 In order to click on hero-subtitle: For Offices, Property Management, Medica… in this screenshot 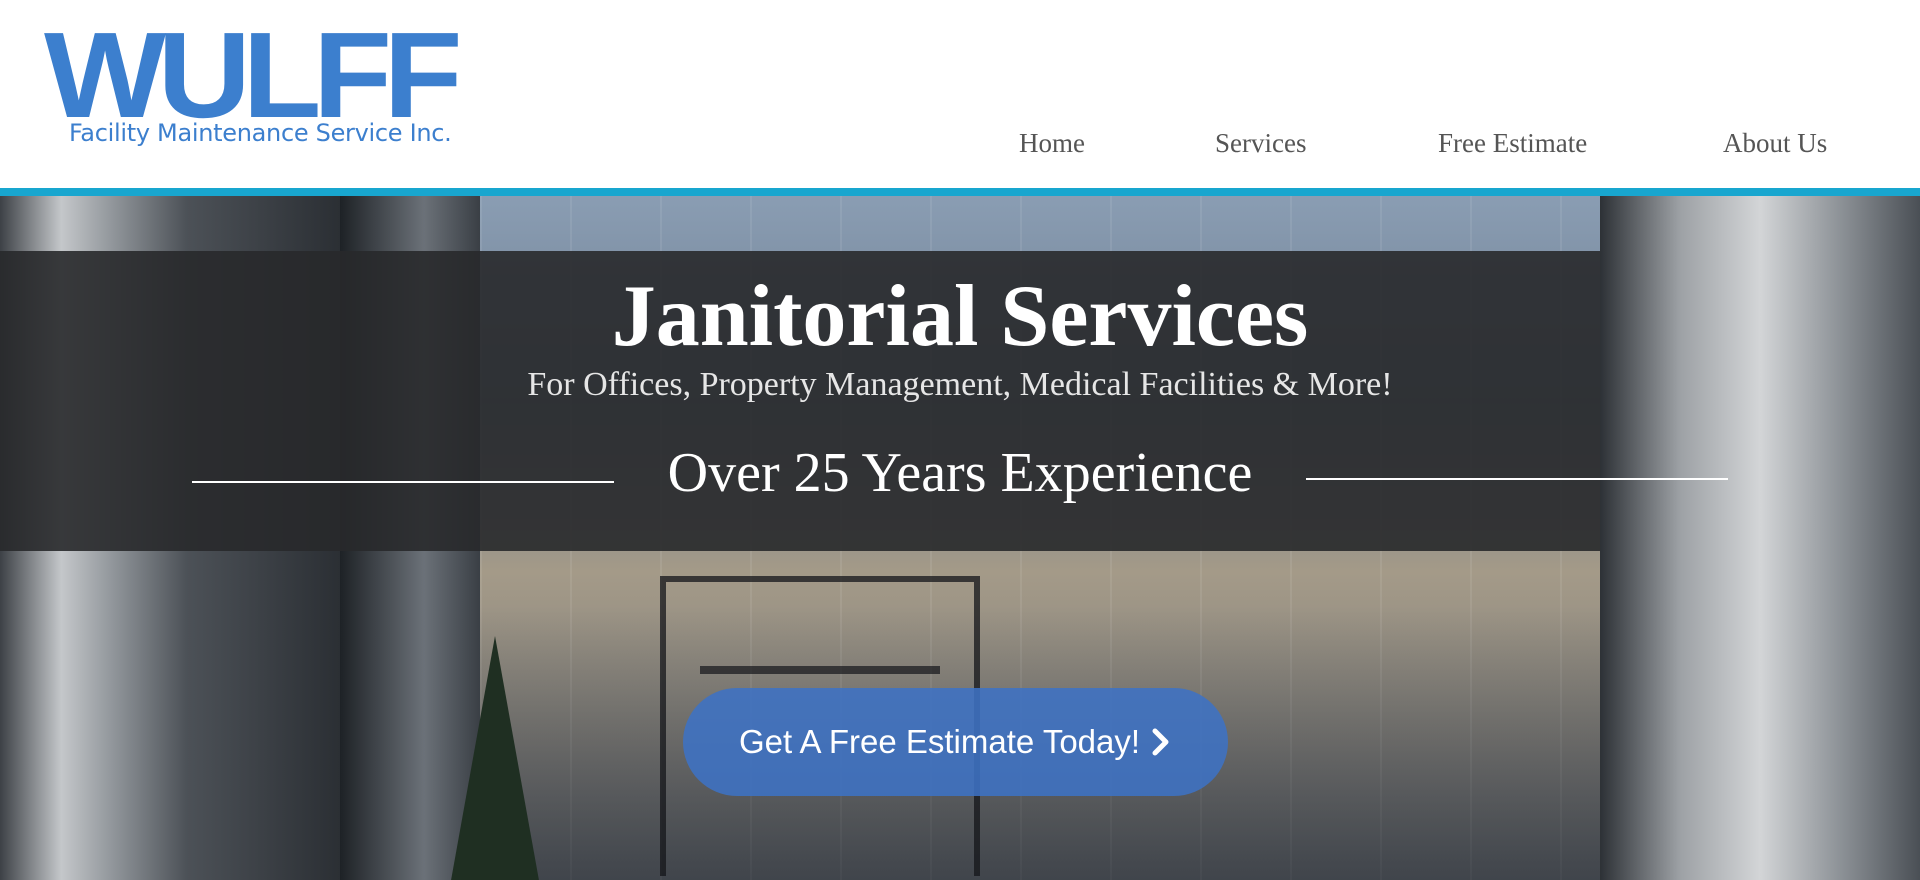, I will do `click(960, 384)`.